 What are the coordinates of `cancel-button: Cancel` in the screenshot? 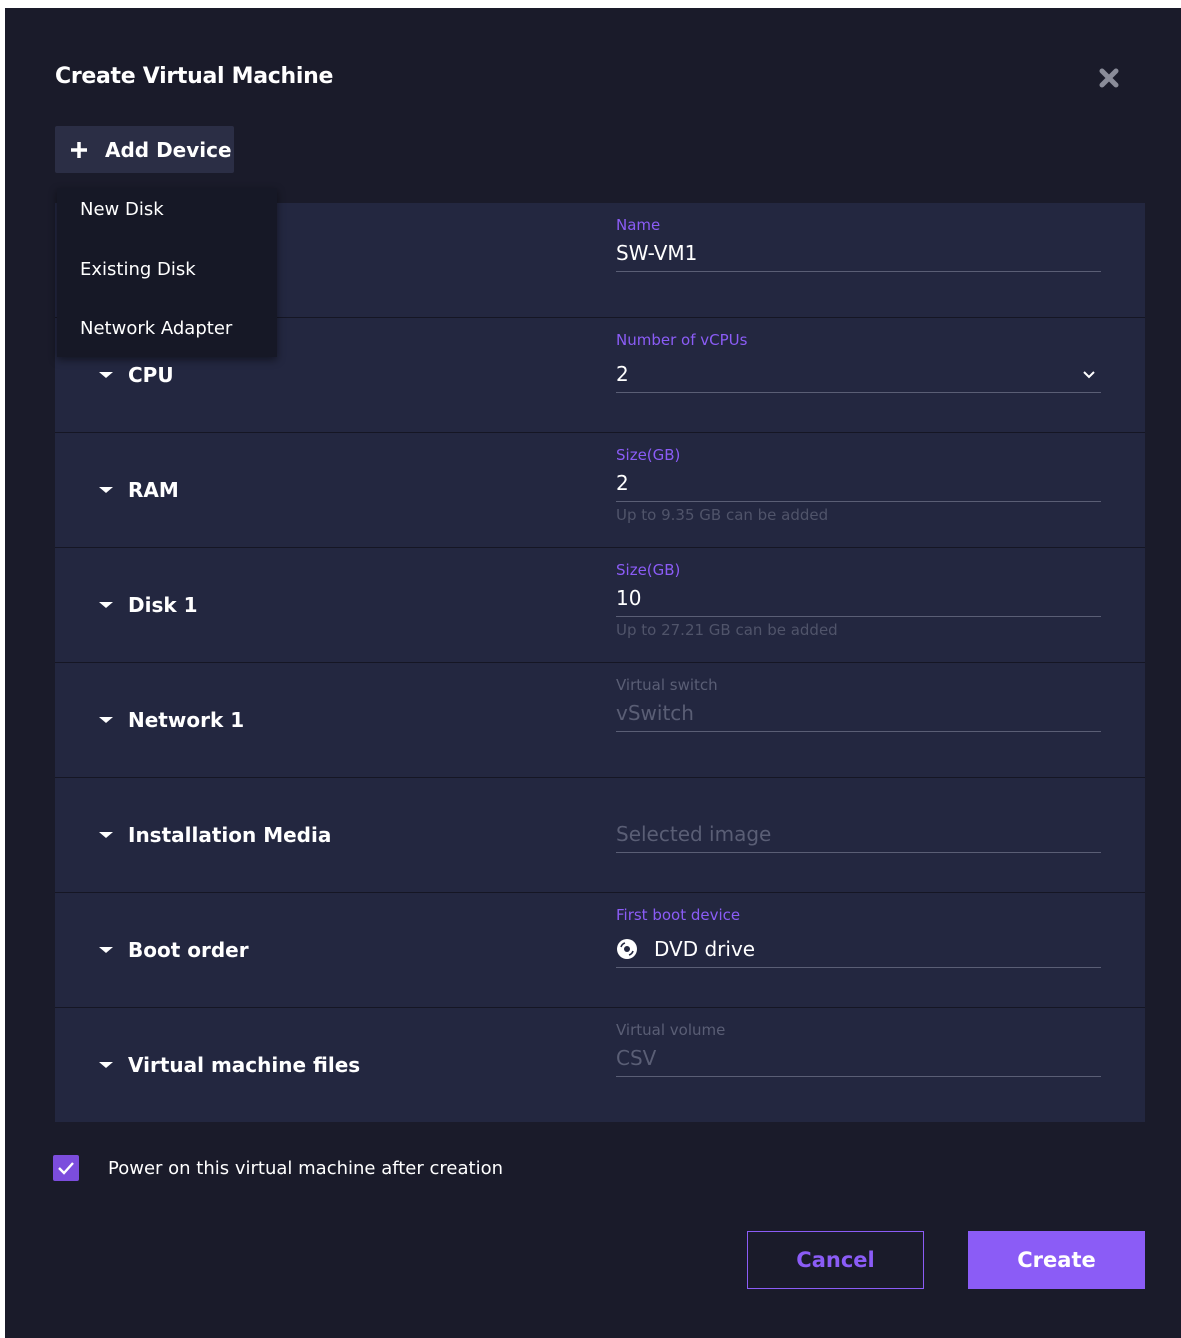 It's located at (835, 1260).